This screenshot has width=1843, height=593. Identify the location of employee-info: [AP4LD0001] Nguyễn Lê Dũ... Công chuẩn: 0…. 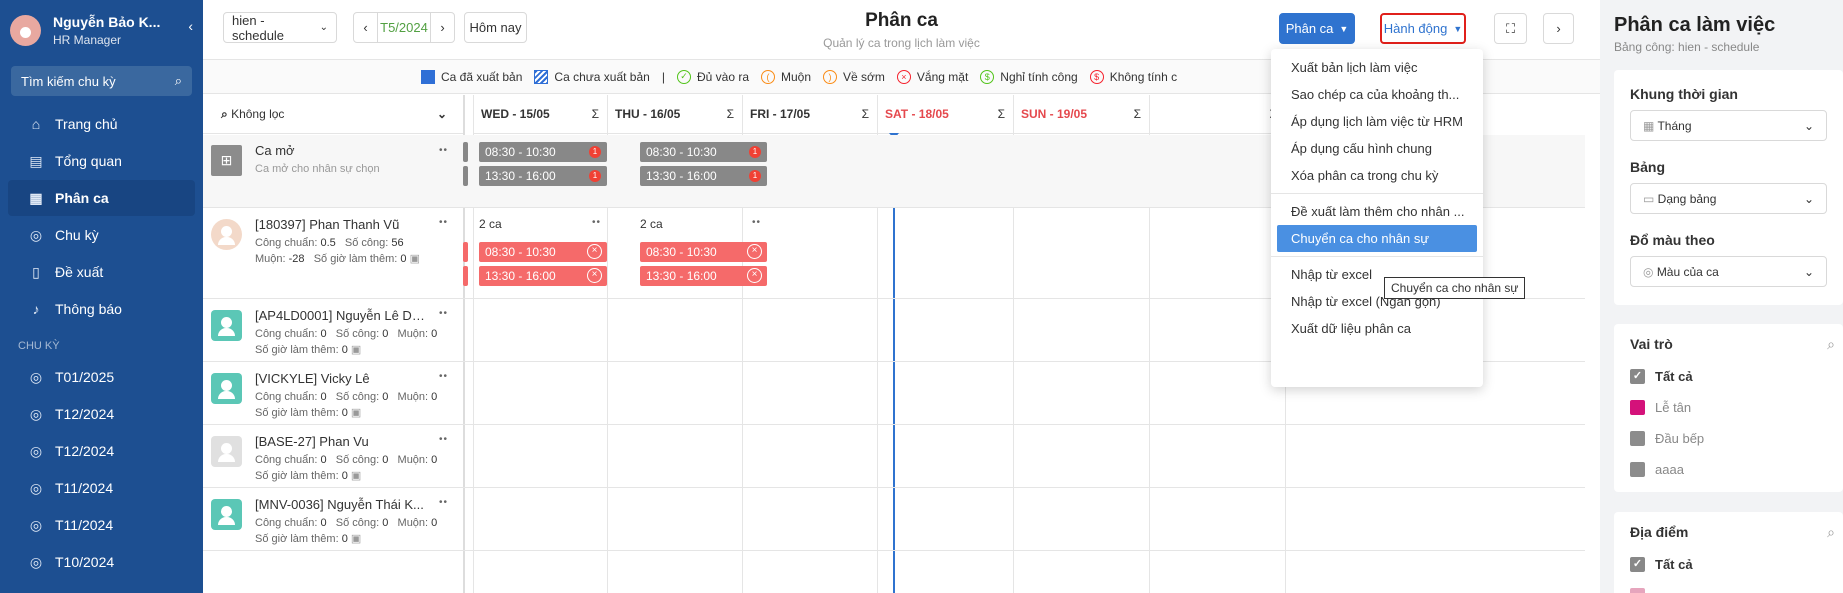
(333, 329).